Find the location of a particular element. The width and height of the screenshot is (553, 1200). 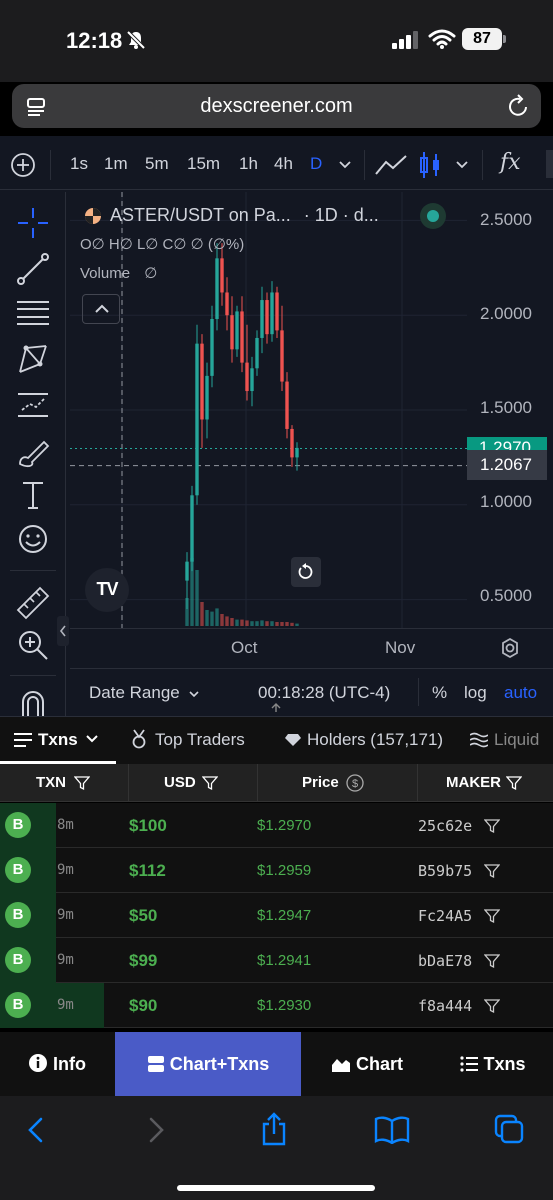

chart-view-label: Chart is located at coordinates (379, 1064).